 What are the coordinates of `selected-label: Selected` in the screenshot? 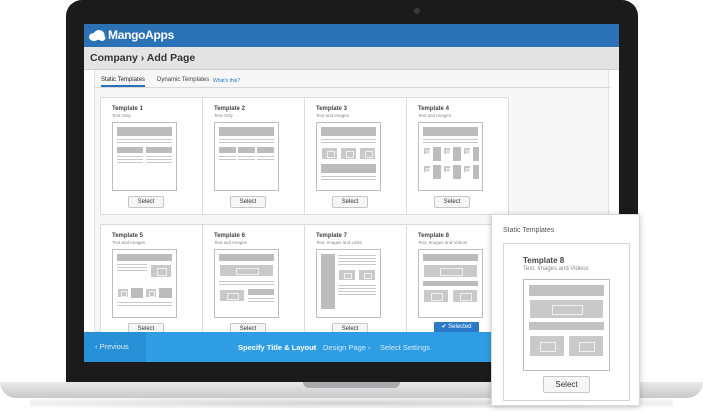 It's located at (460, 327).